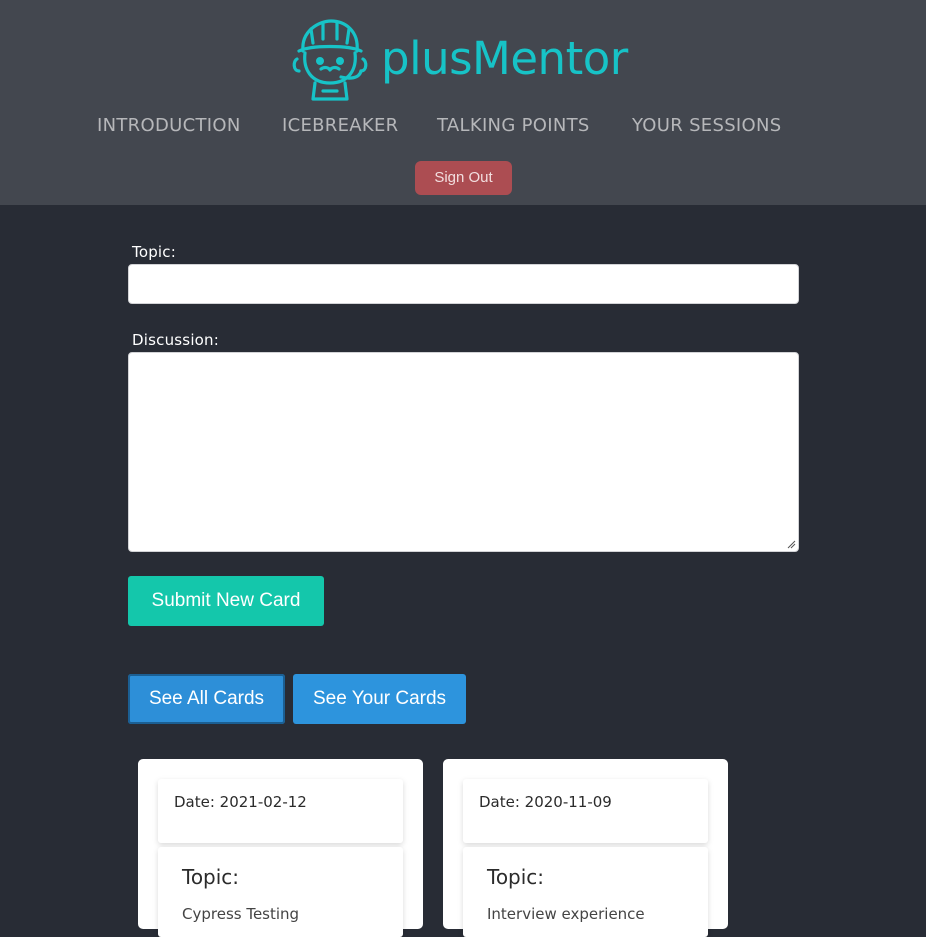 This screenshot has width=926, height=937. I want to click on card-header: Date: 2021-02-12, so click(280, 811).